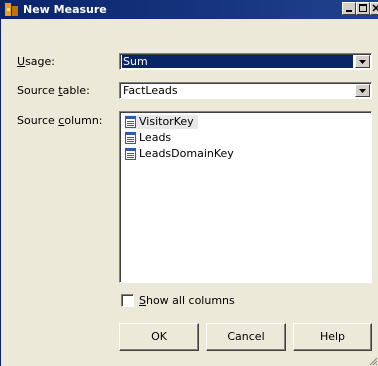 The height and width of the screenshot is (366, 378). What do you see at coordinates (186, 153) in the screenshot?
I see `list-item-label: LeadsDomainKey` at bounding box center [186, 153].